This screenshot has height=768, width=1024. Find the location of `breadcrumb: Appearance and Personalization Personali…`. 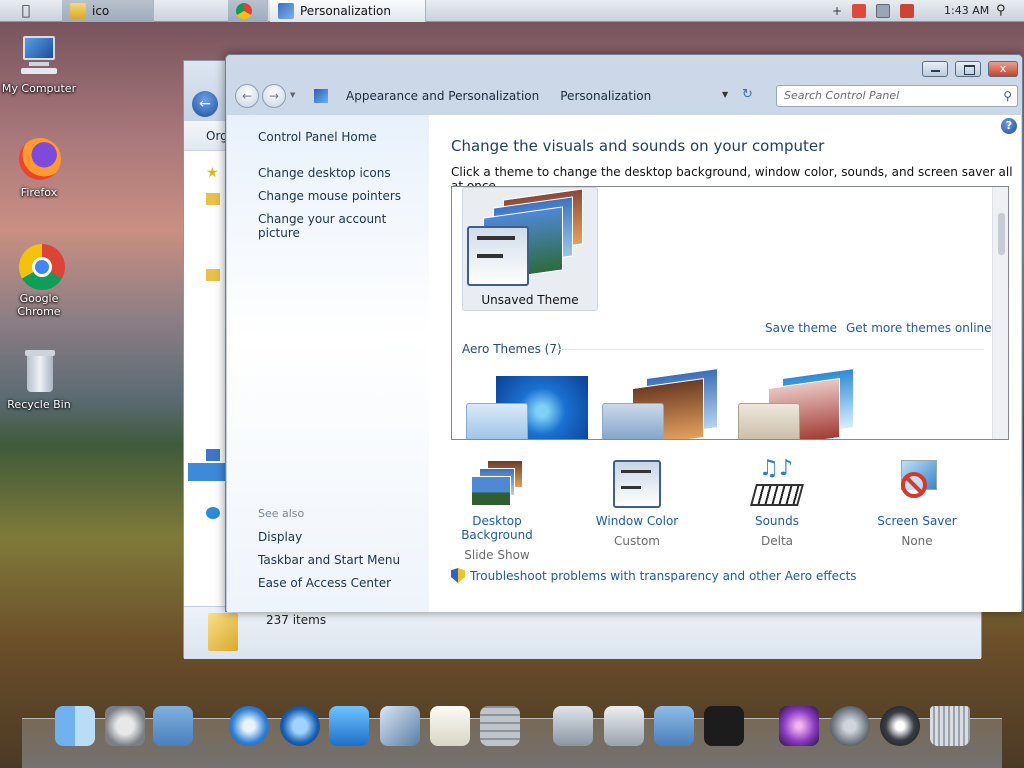

breadcrumb: Appearance and Personalization Personali… is located at coordinates (524, 96).